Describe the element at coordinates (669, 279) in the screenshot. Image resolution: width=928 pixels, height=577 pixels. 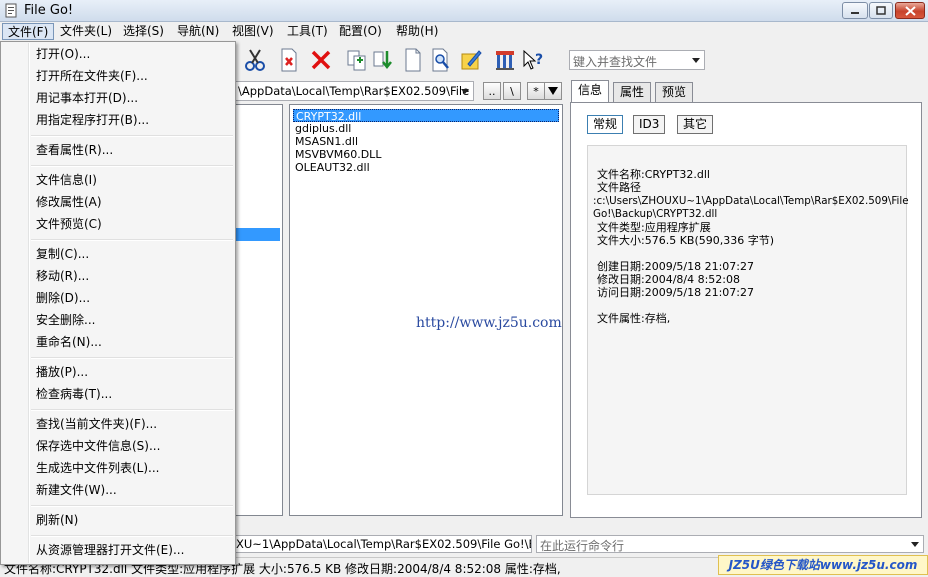
I see `info-modified: 修改日期:2004/8/4 8:52:08` at that location.